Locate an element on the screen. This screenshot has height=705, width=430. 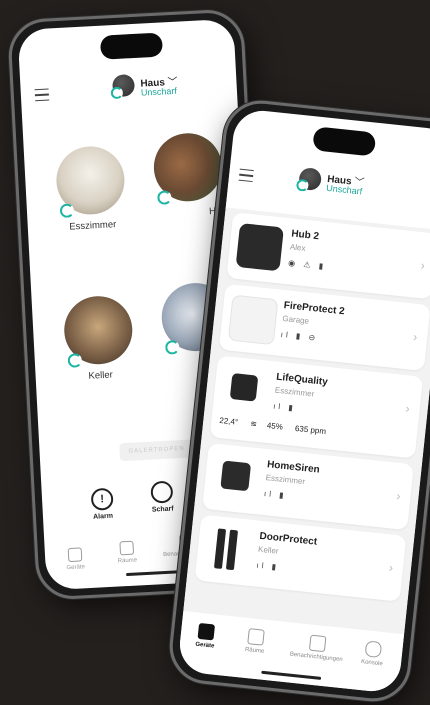
console-icon is located at coordinates (373, 649).